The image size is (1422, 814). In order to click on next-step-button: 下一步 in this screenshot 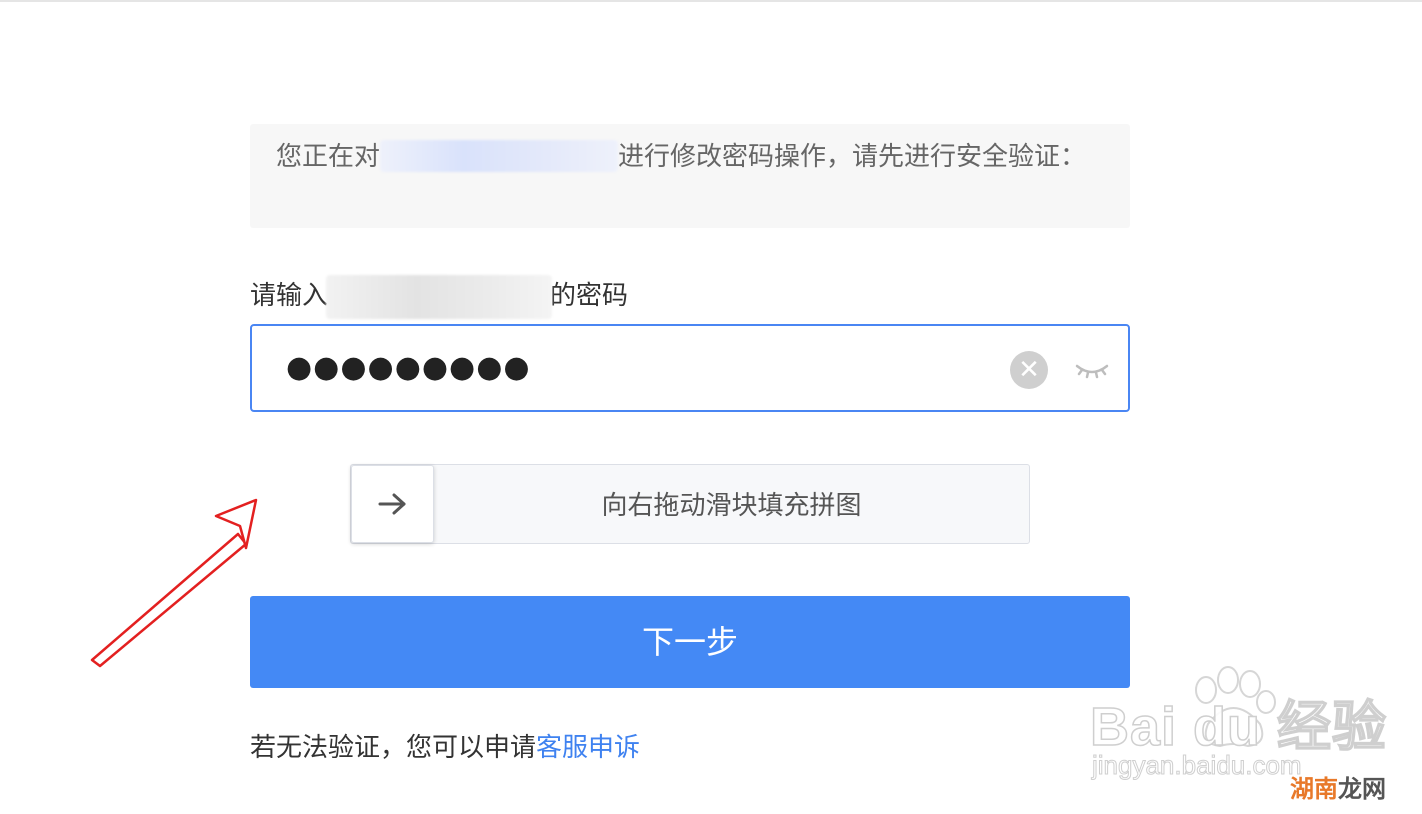, I will do `click(690, 642)`.